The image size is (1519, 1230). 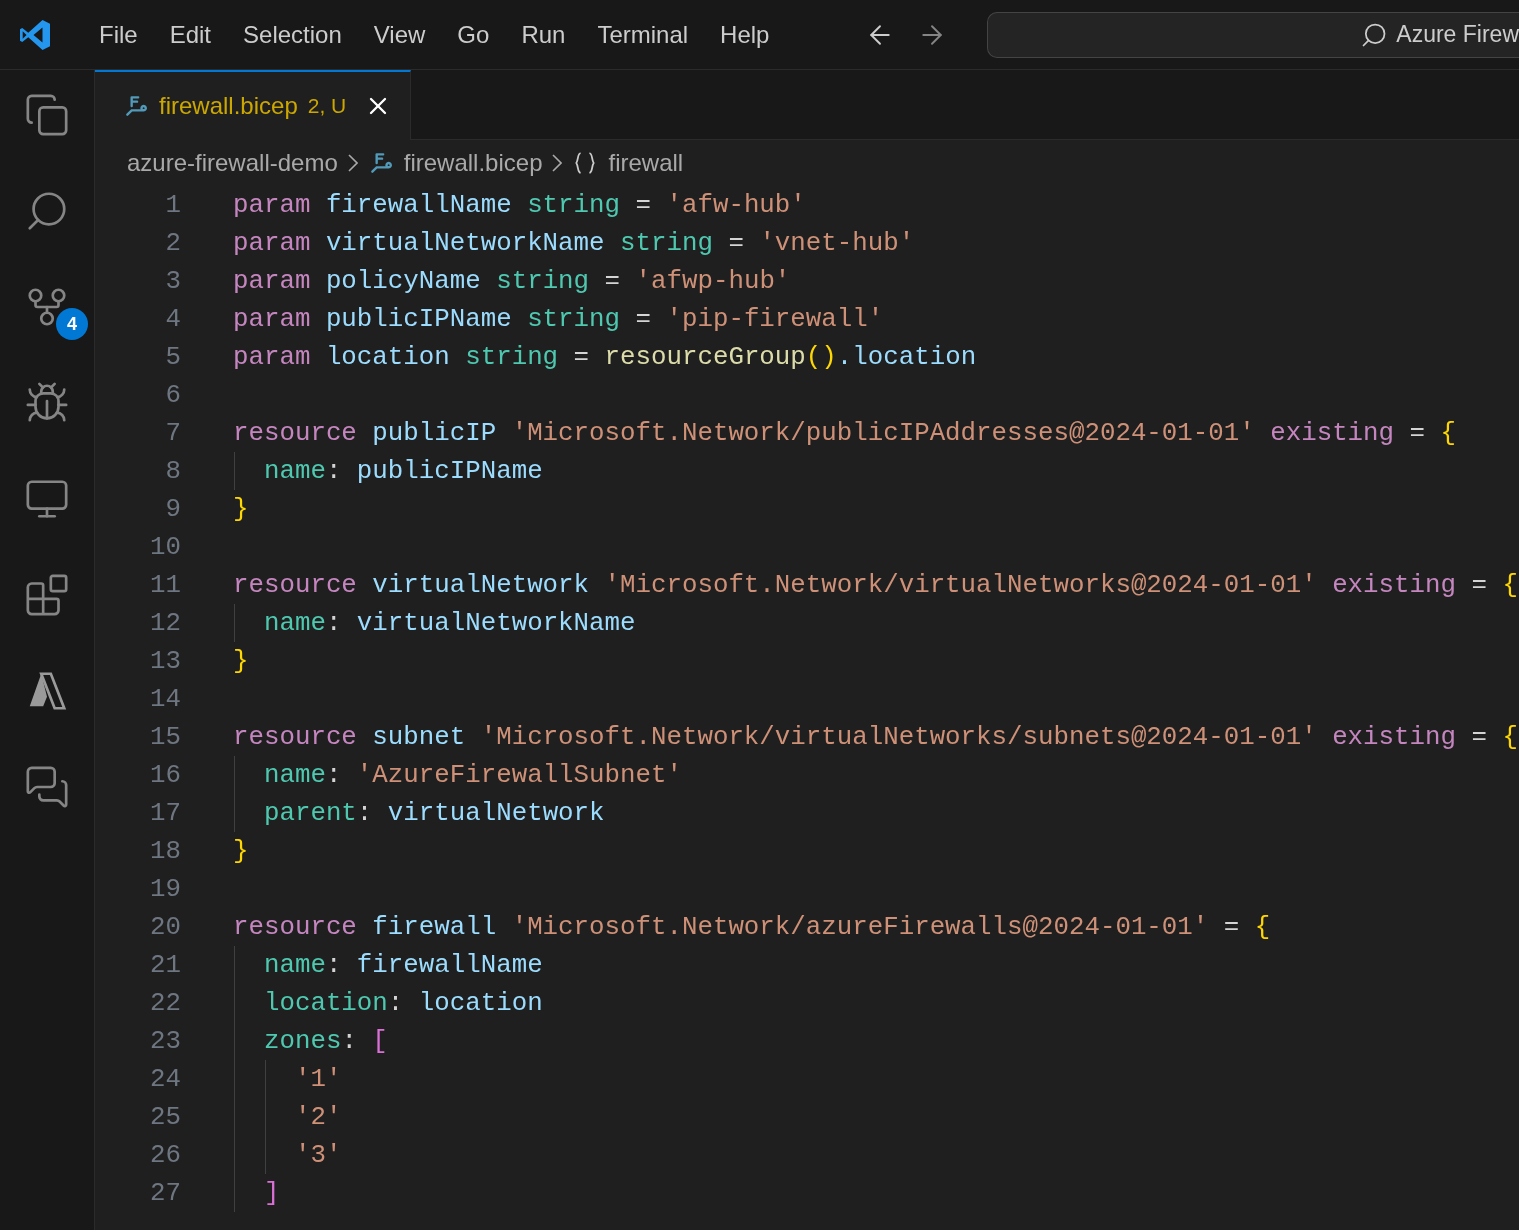 What do you see at coordinates (172, 205) in the screenshot?
I see `line-number: 1` at bounding box center [172, 205].